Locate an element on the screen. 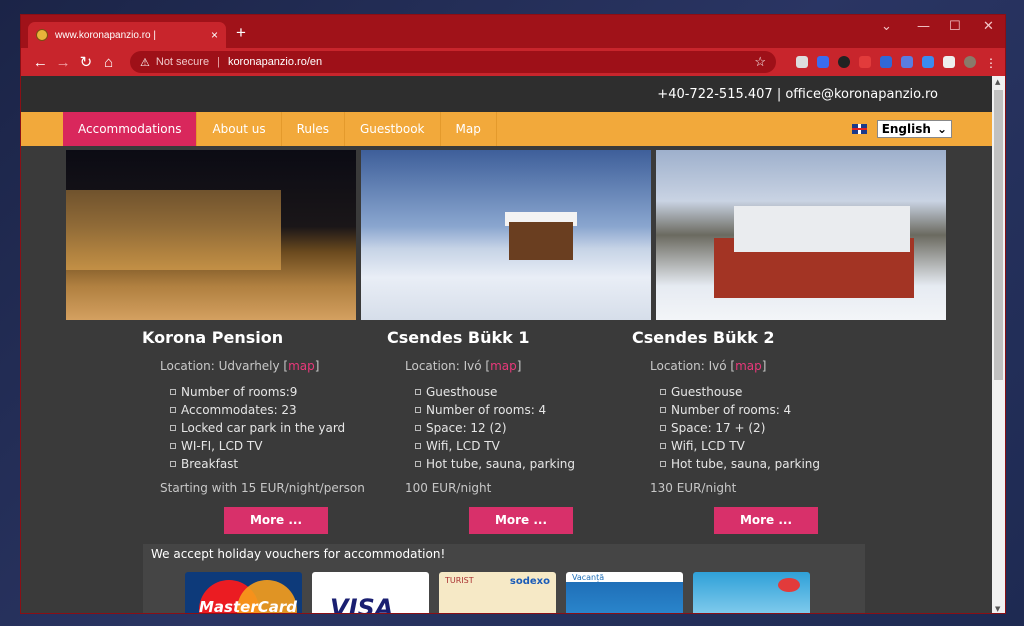 Image resolution: width=1024 pixels, height=626 pixels. pension-price: 100 EUR/night is located at coordinates (448, 488).